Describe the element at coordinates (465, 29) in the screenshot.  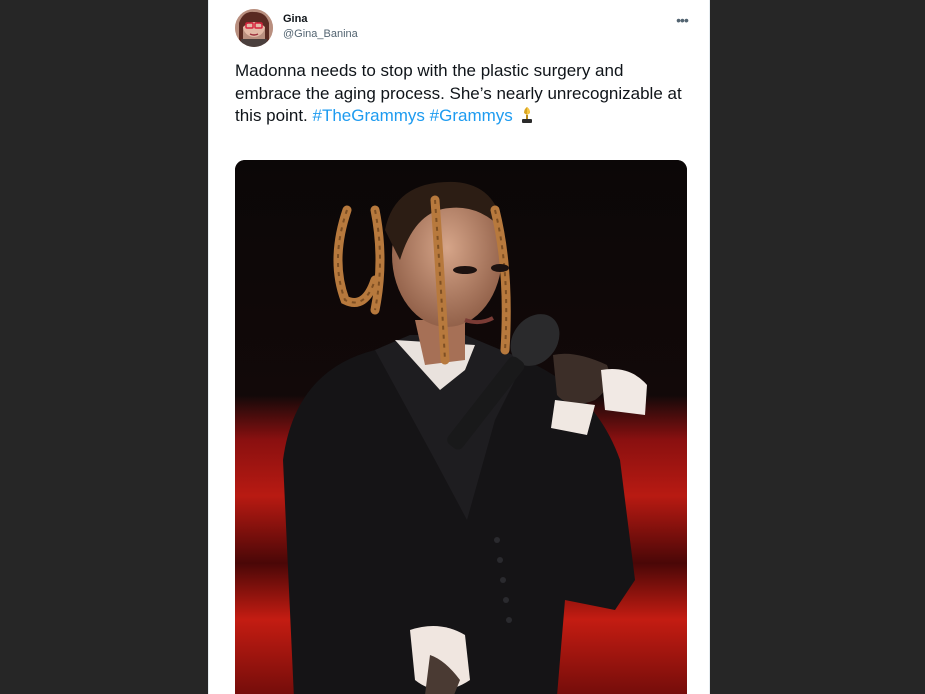
I see `tweet-header: Gina @Gina_Banina •••` at that location.